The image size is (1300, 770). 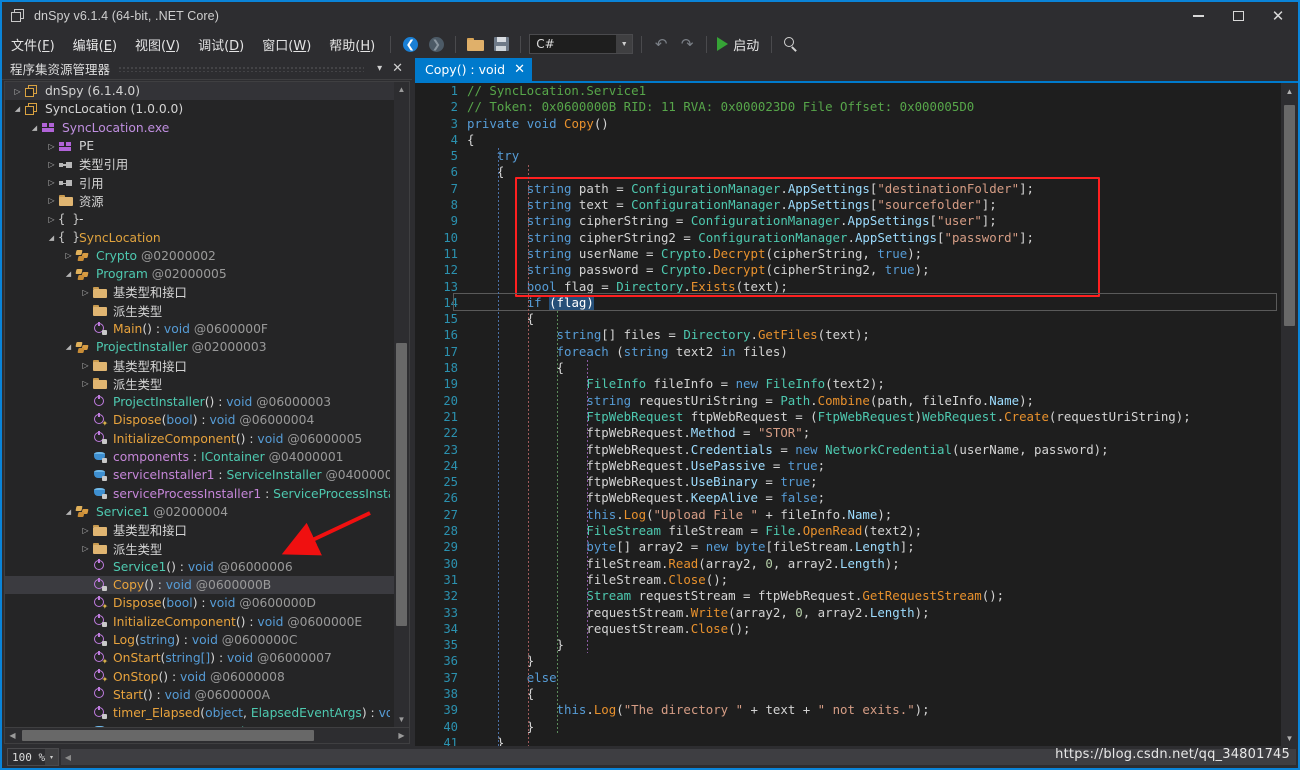 What do you see at coordinates (401, 735) in the screenshot?
I see `scroll-right-icon: ▶` at bounding box center [401, 735].